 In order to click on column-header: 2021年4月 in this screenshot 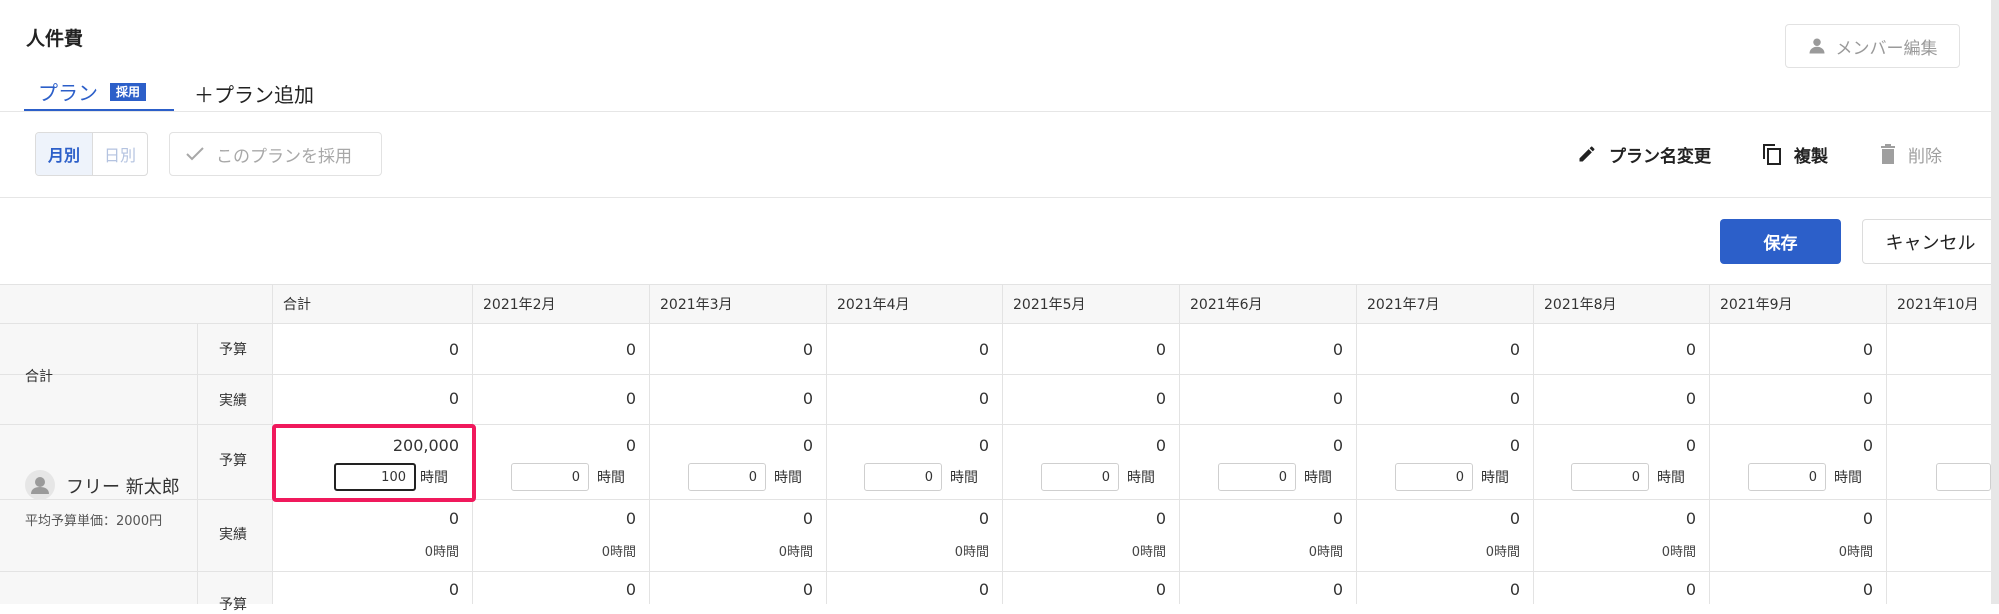, I will do `click(914, 304)`.